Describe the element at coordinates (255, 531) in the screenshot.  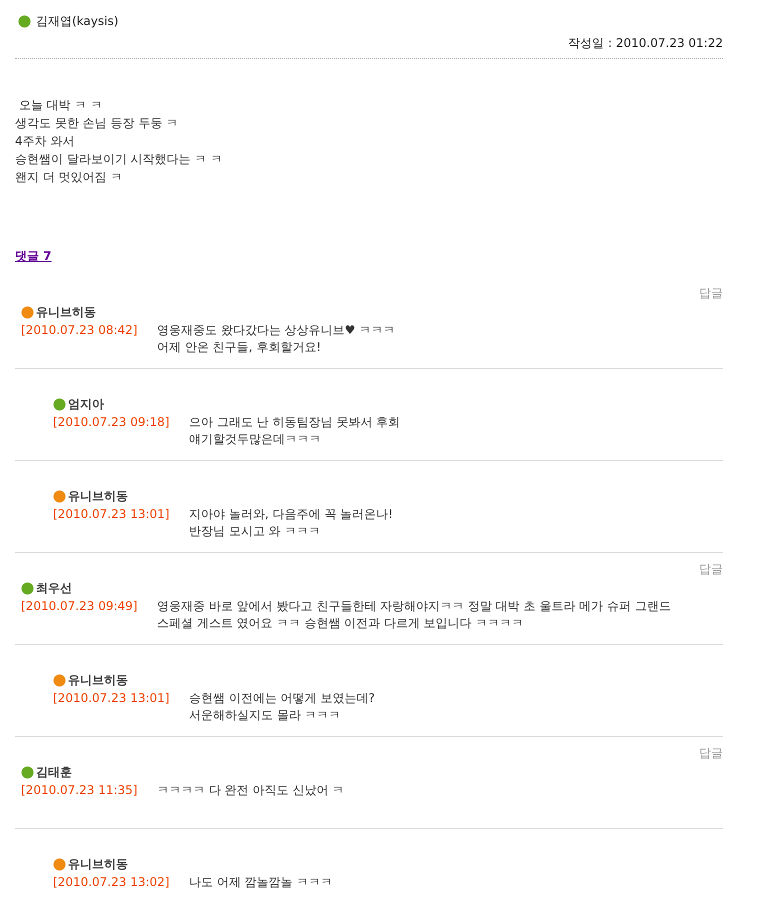
I see `comment-text-line: 반장님 모시고 와 ㅋㅋㅋ` at that location.